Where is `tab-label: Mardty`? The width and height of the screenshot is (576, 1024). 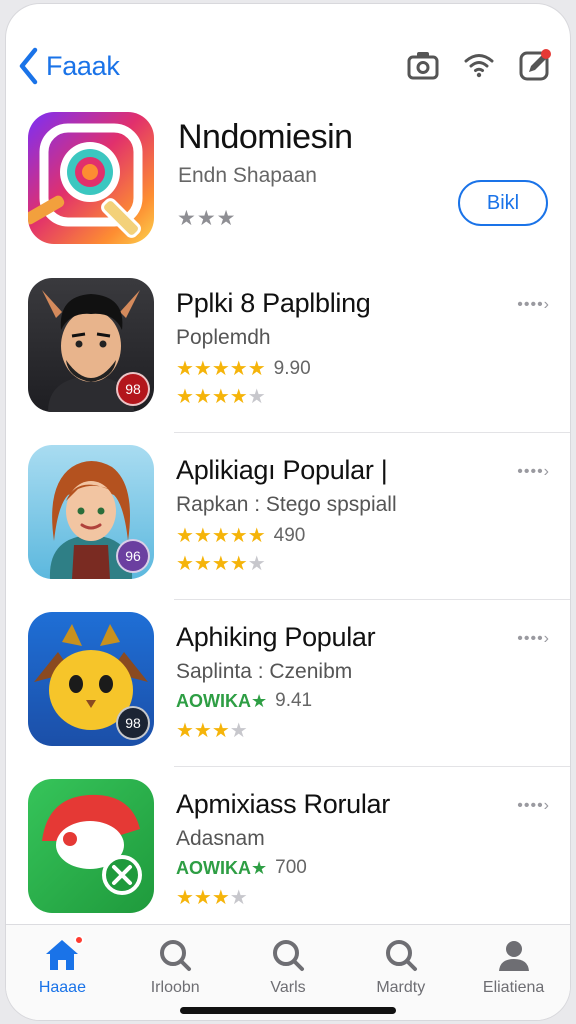
tab-label: Mardty is located at coordinates (401, 987).